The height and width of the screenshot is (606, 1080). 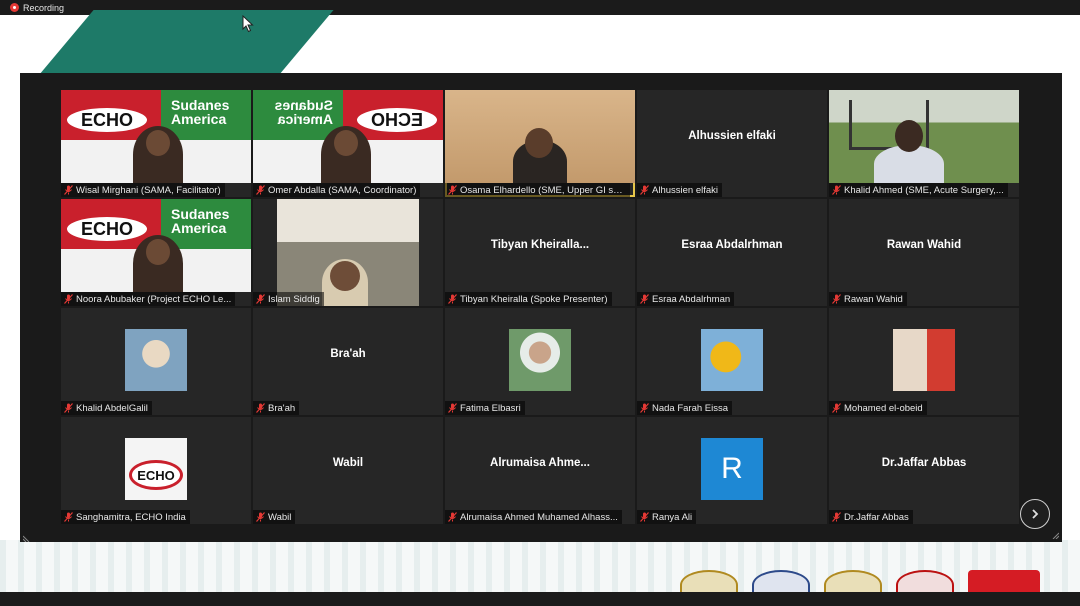 What do you see at coordinates (14, 7) in the screenshot?
I see `record-dot-icon` at bounding box center [14, 7].